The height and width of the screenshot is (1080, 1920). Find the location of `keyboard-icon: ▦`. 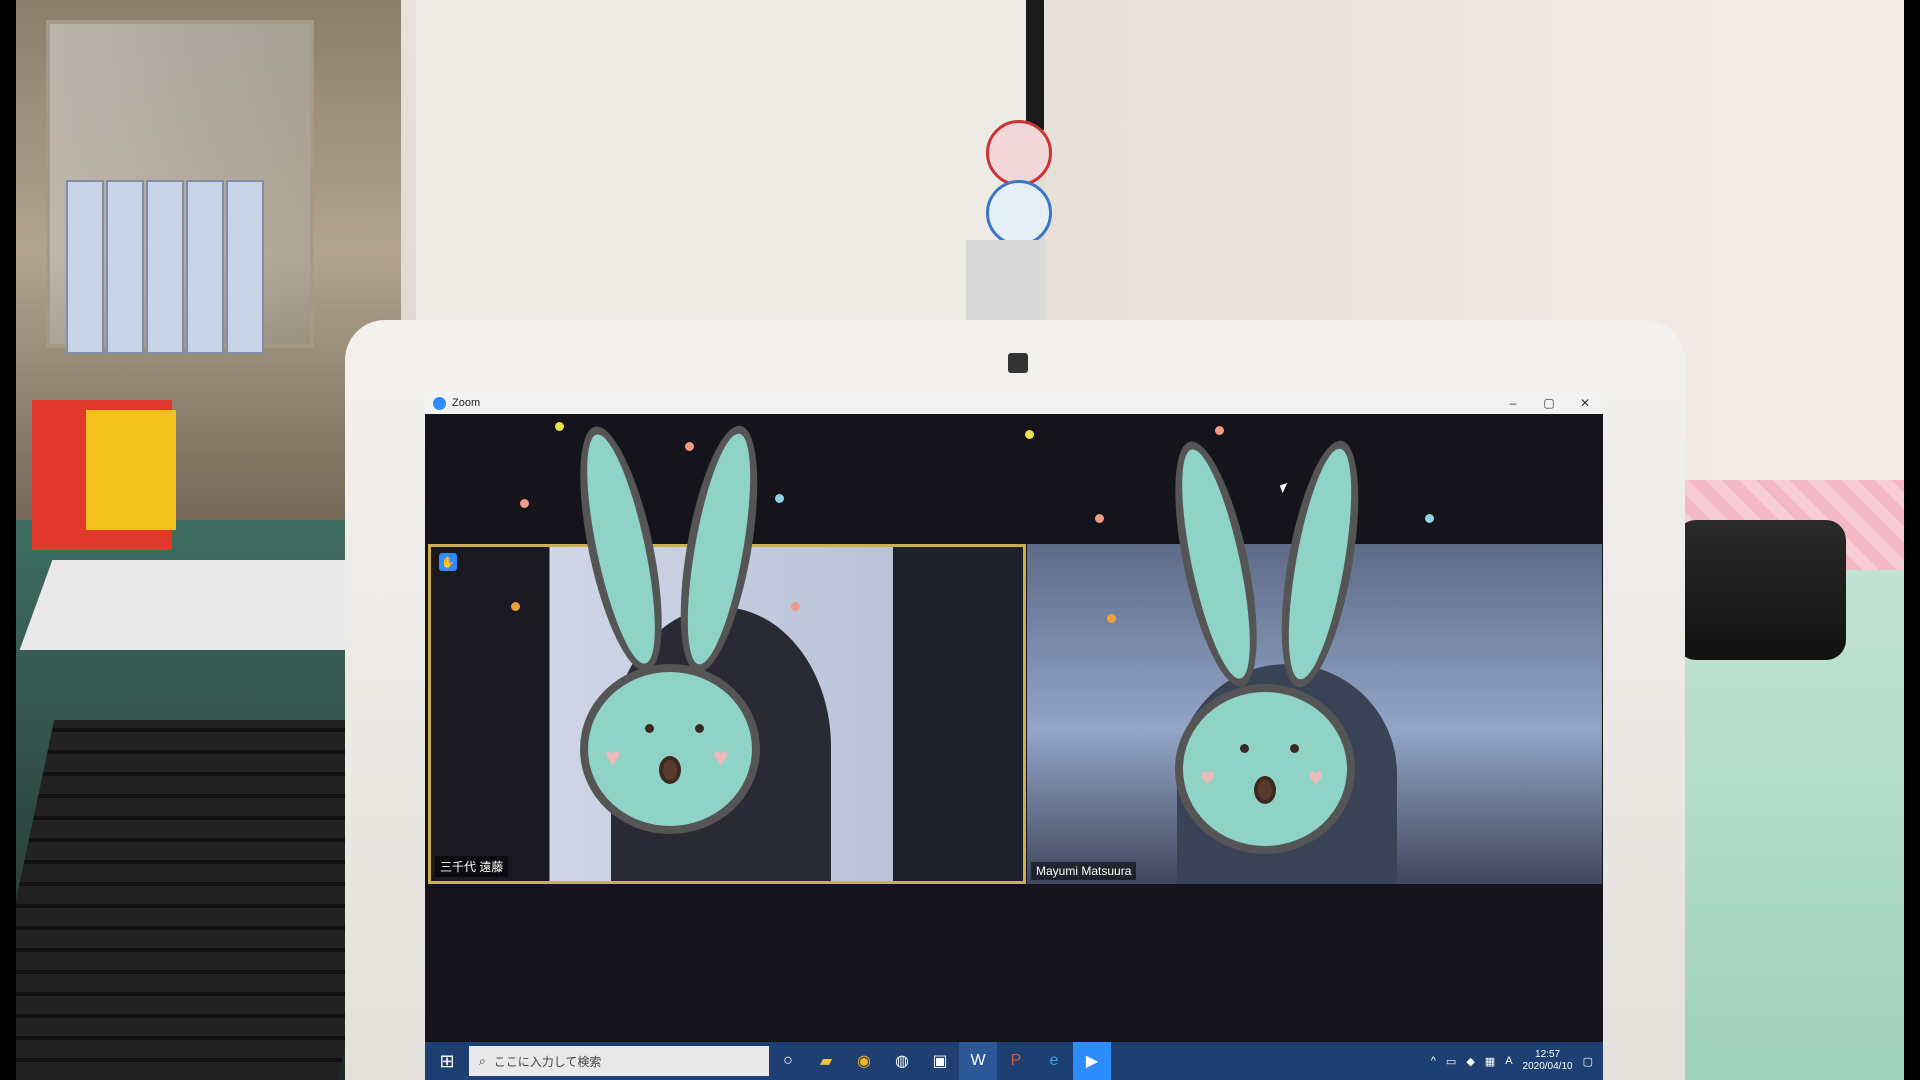

keyboard-icon: ▦ is located at coordinates (1490, 1061).